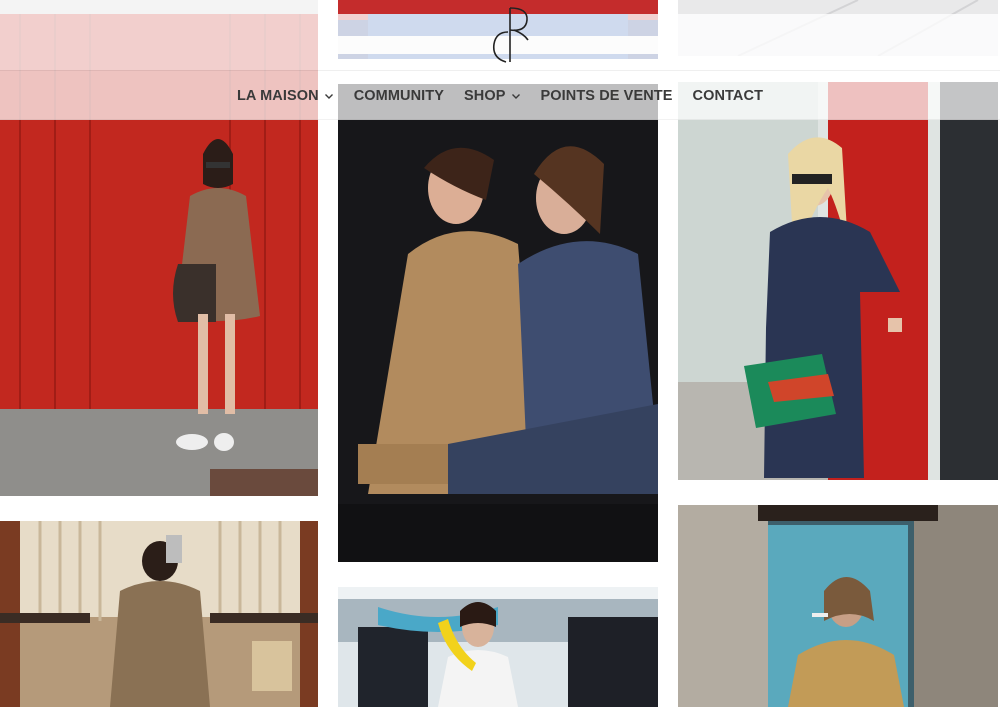  Describe the element at coordinates (159, 614) in the screenshot. I see `photo-mirror-selfie-khaki` at that location.